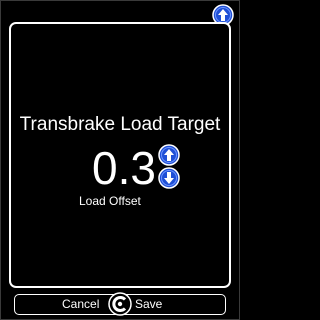  I want to click on selector-dial, so click(120, 304).